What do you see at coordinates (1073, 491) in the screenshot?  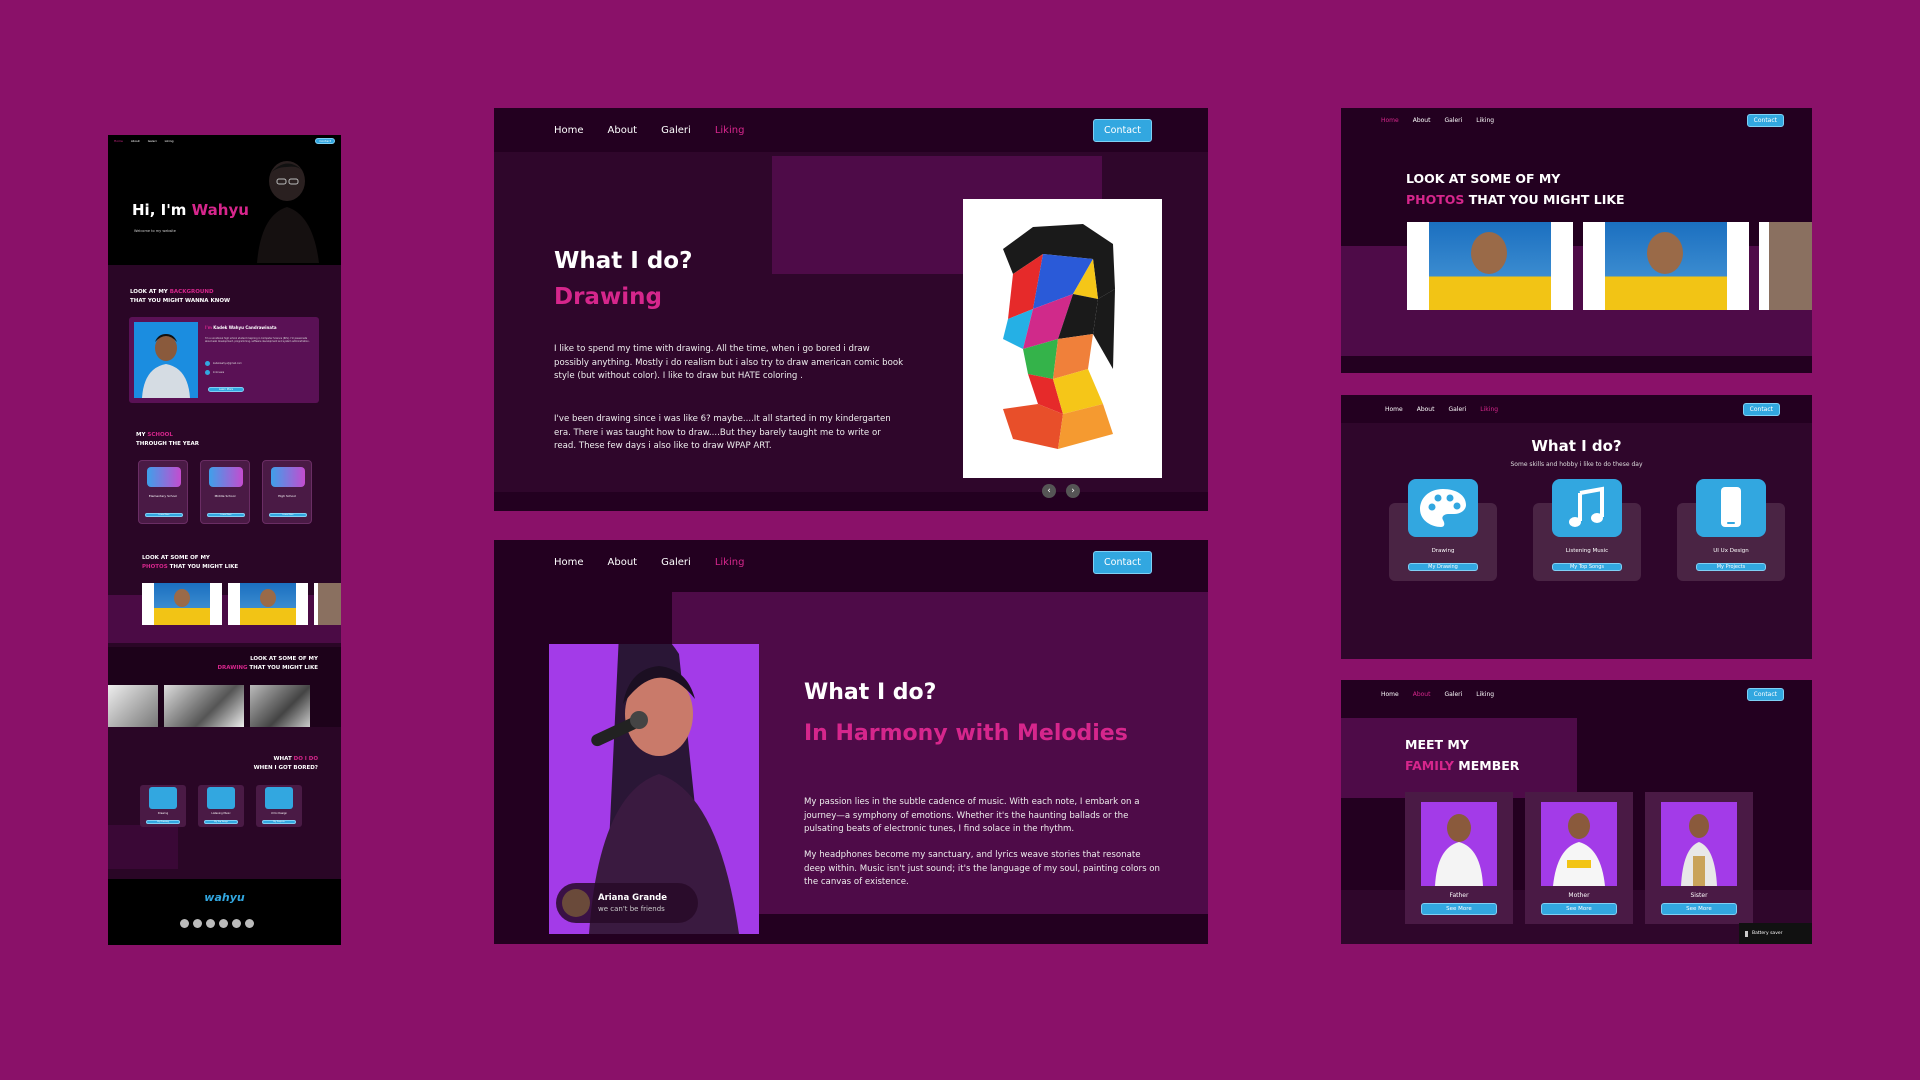 I see `carousel-next-button: ›` at bounding box center [1073, 491].